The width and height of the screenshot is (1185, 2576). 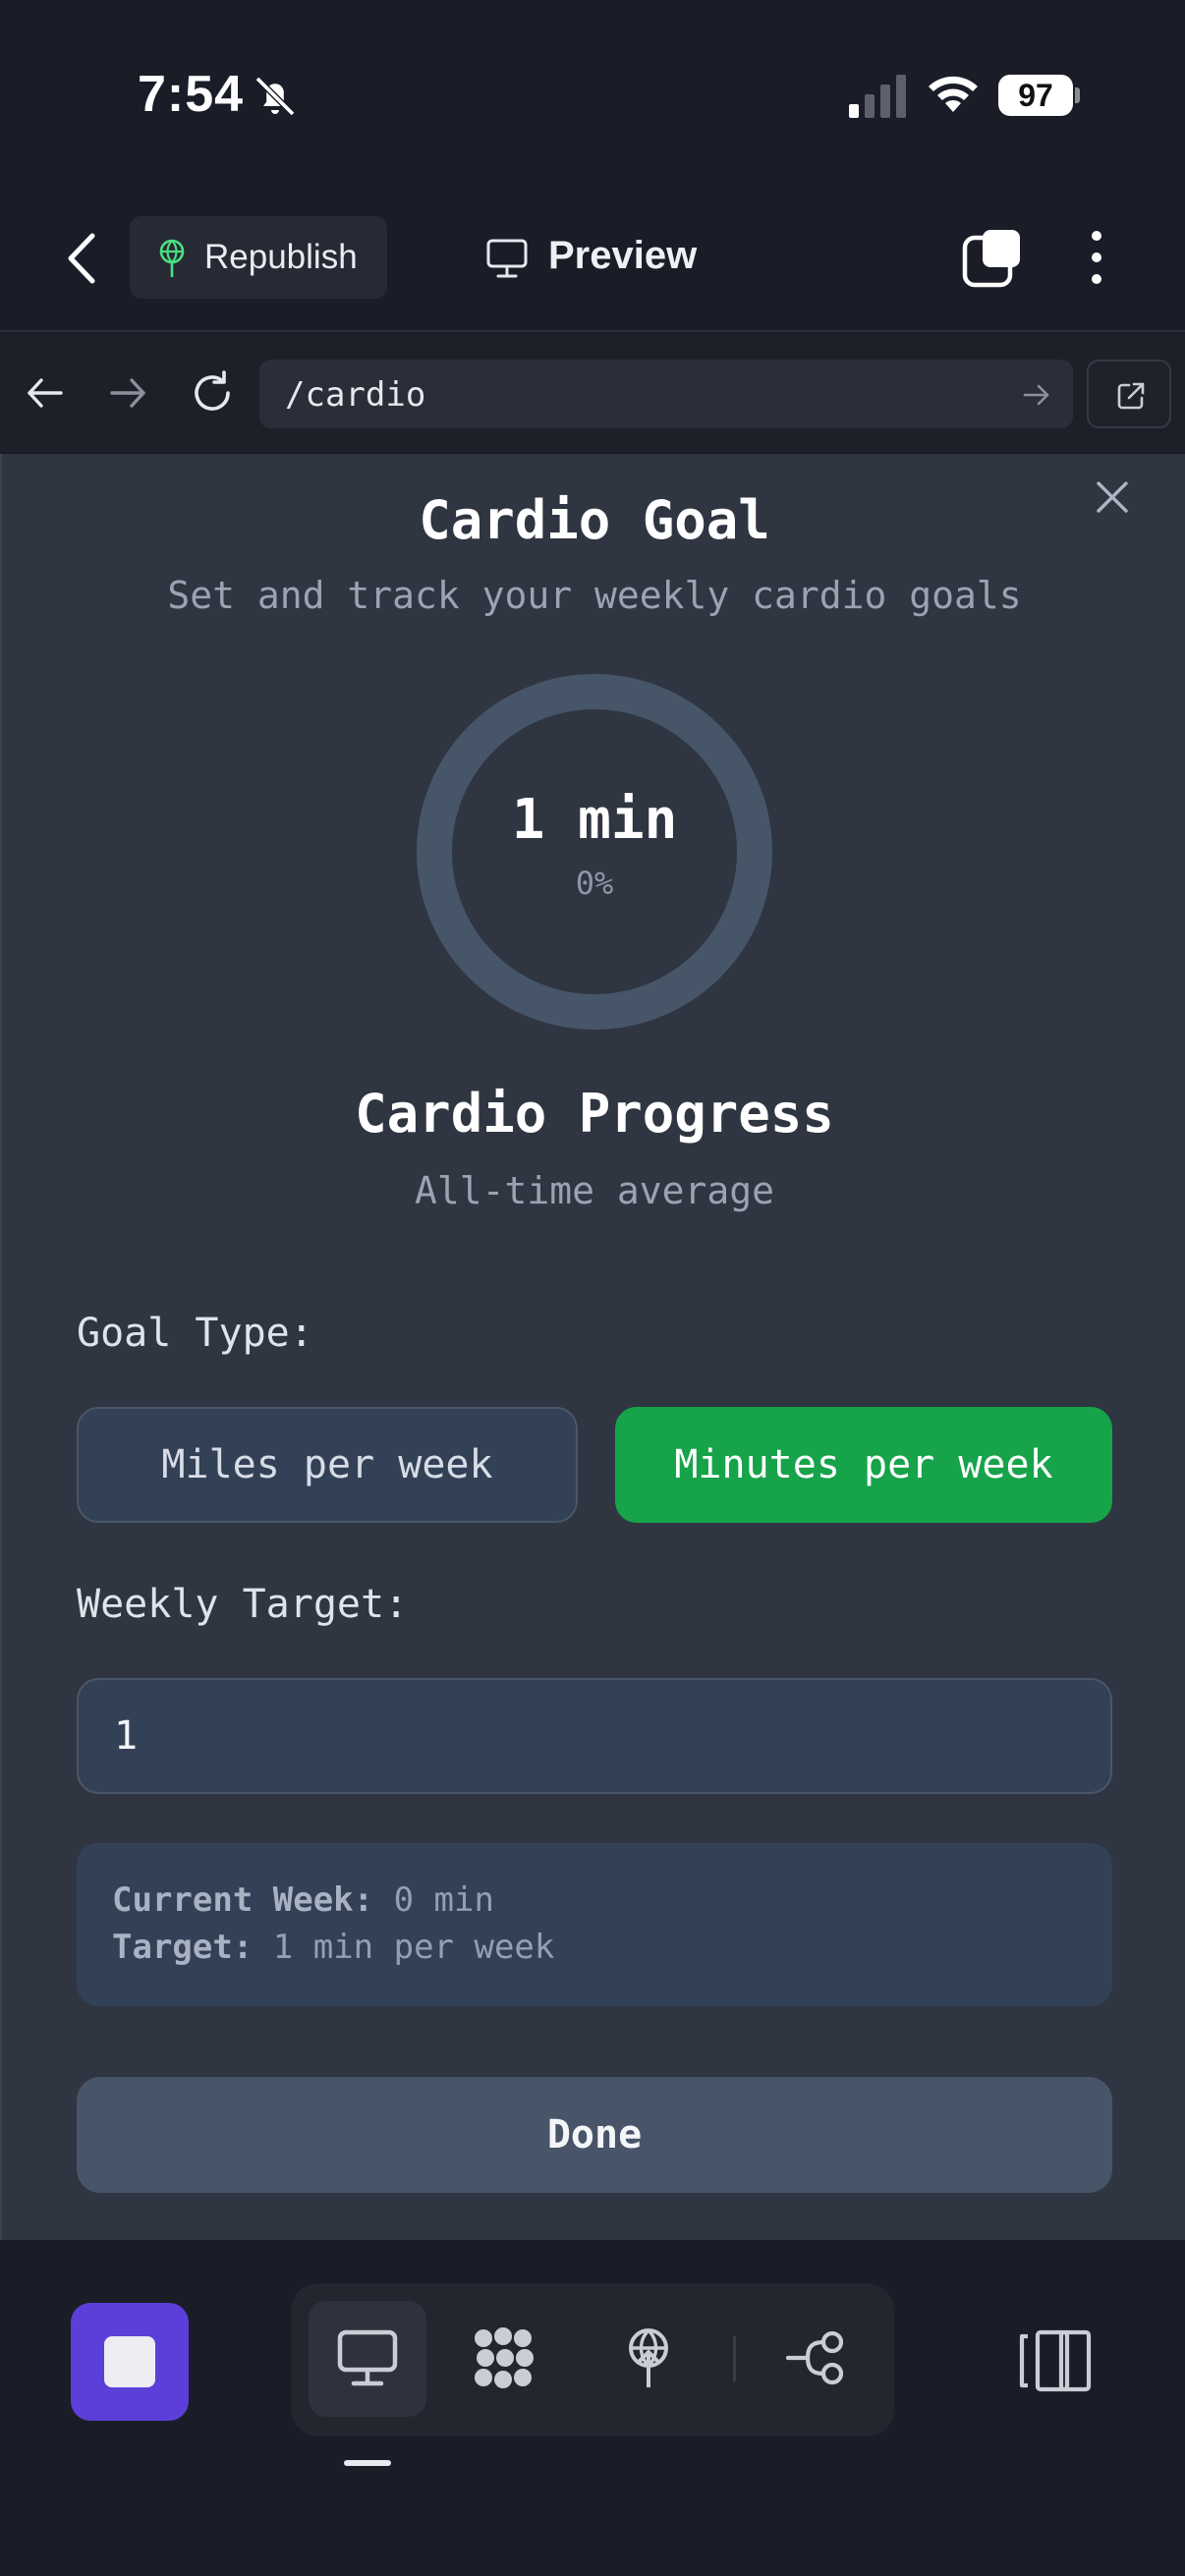 I want to click on tool-components-button, so click(x=503, y=2359).